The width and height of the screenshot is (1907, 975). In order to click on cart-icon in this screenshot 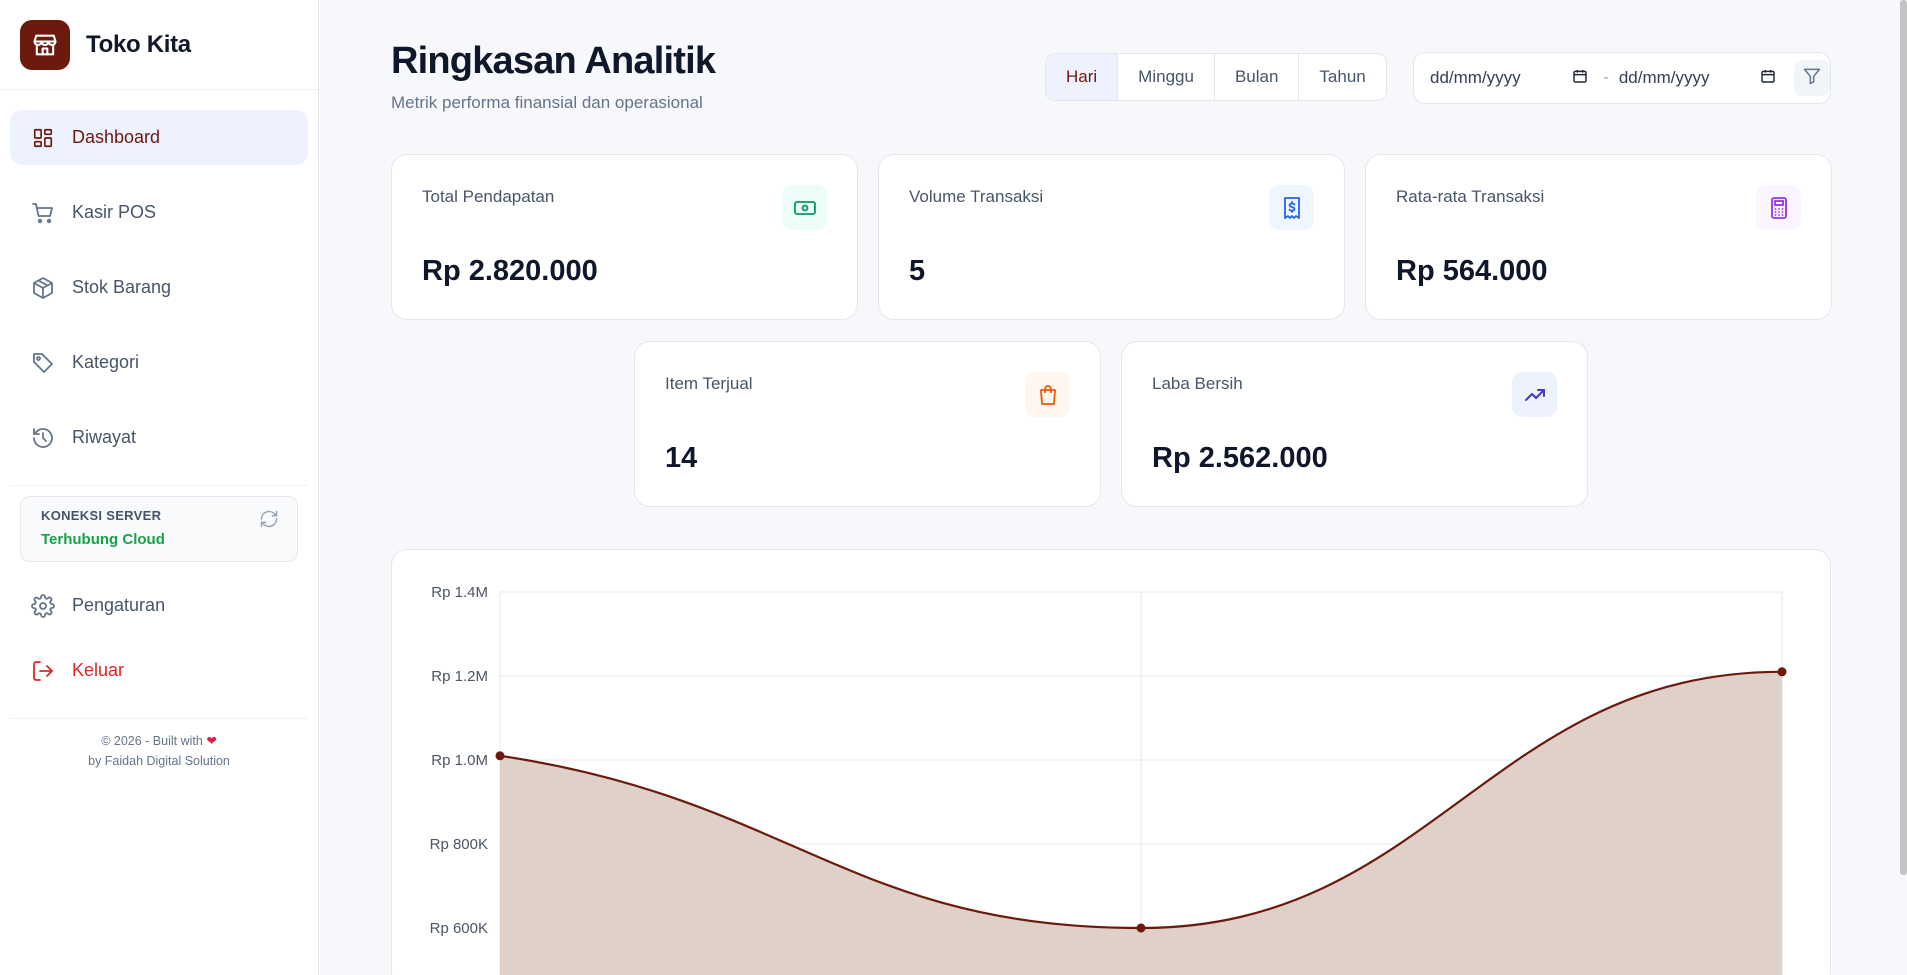, I will do `click(43, 213)`.